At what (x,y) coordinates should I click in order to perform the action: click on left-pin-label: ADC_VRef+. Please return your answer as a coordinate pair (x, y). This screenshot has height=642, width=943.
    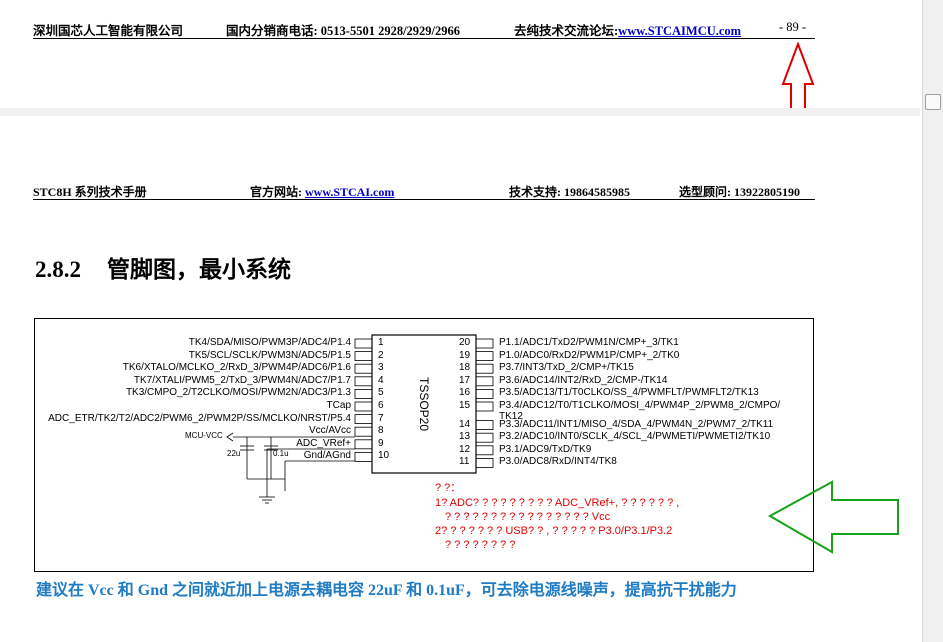
    Looking at the image, I should click on (323, 443).